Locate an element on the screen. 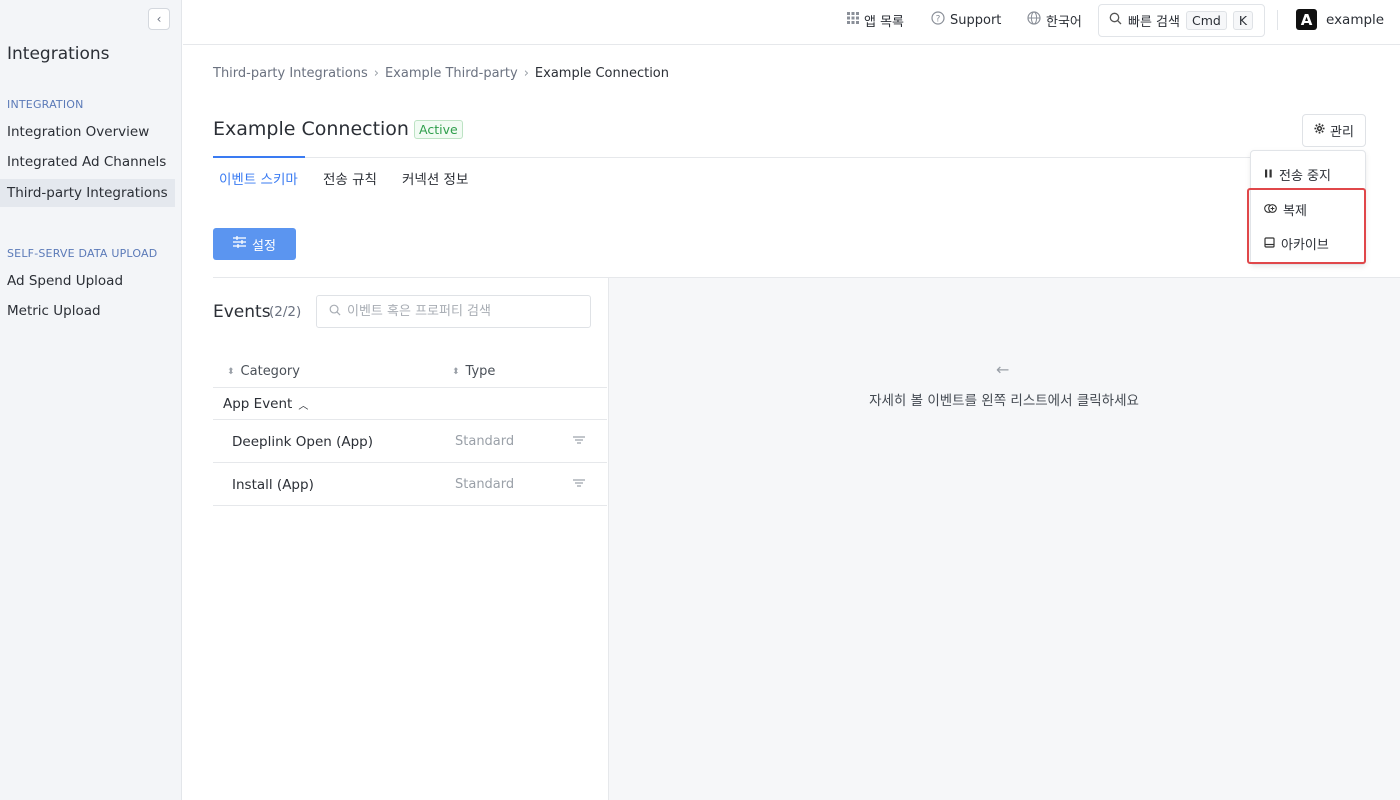  tabs-divider is located at coordinates (789, 157).